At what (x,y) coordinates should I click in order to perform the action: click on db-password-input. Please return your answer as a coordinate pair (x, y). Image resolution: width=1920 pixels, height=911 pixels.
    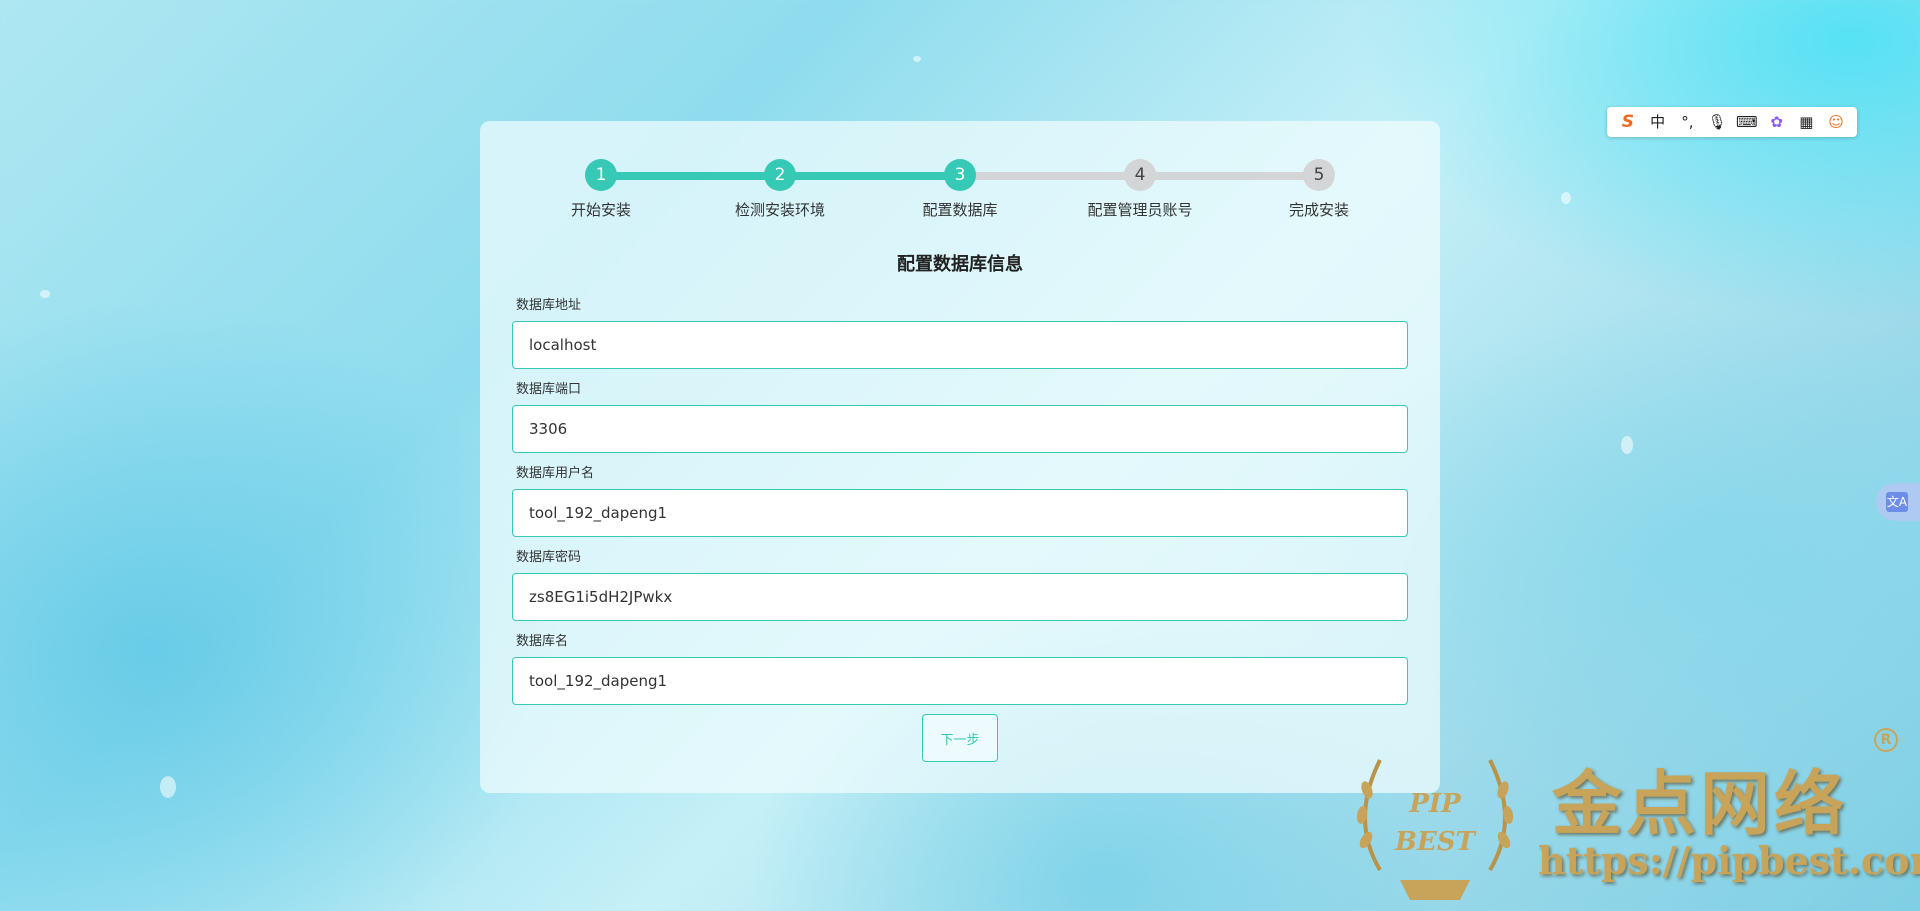
    Looking at the image, I should click on (960, 597).